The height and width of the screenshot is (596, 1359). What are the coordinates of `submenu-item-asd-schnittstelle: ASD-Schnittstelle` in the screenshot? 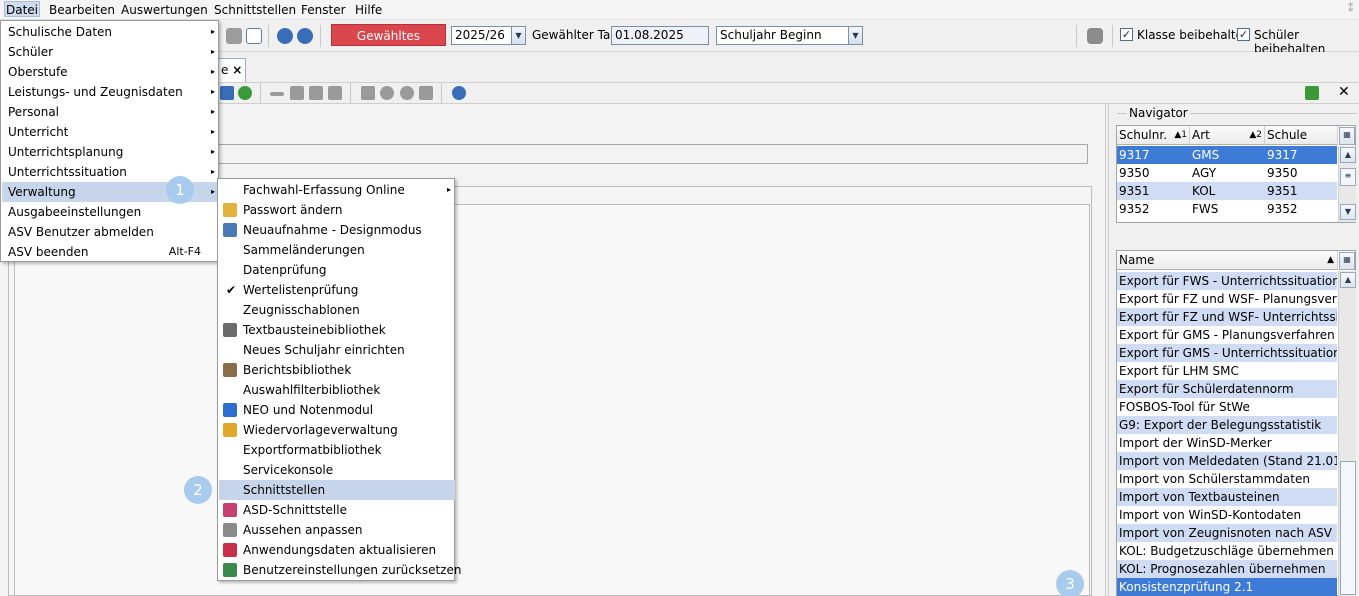 It's located at (337, 510).